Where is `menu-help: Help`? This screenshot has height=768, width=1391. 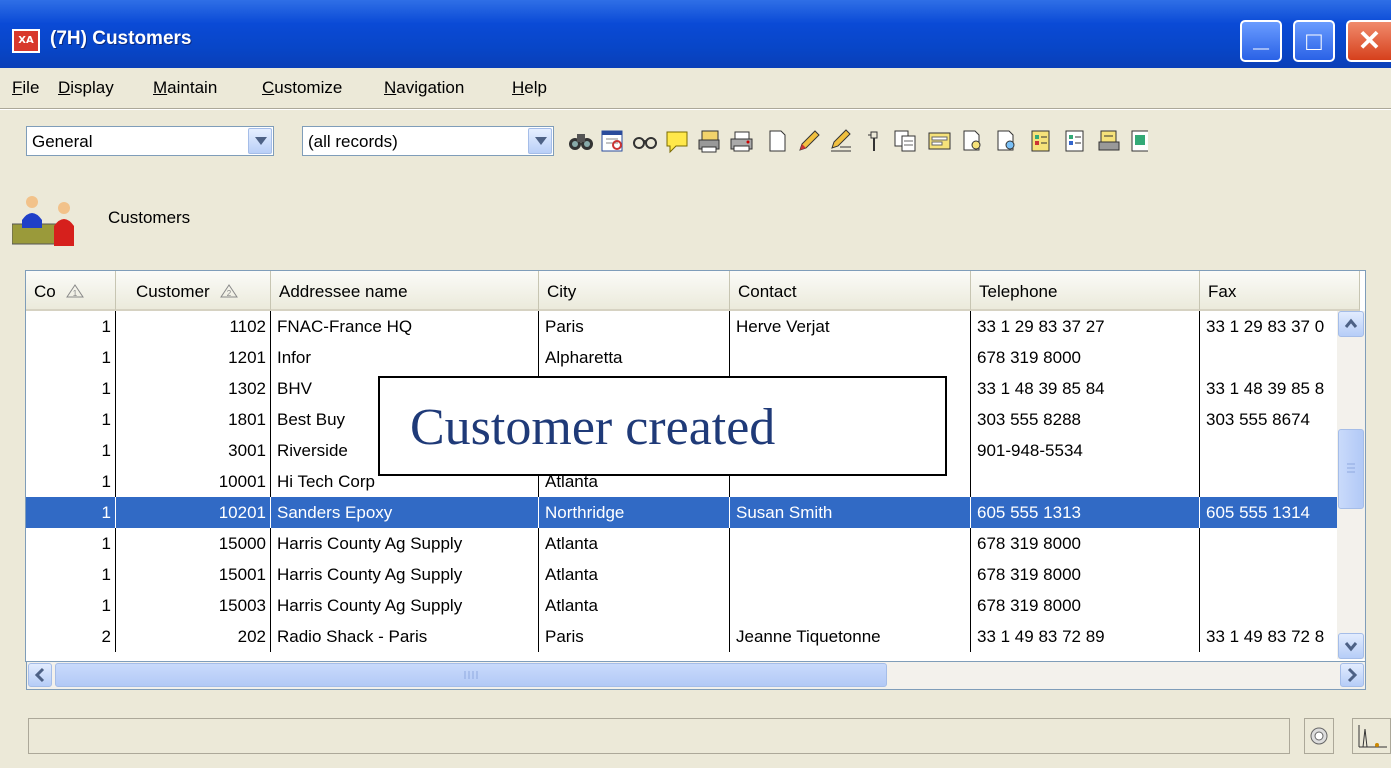
menu-help: Help is located at coordinates (529, 88).